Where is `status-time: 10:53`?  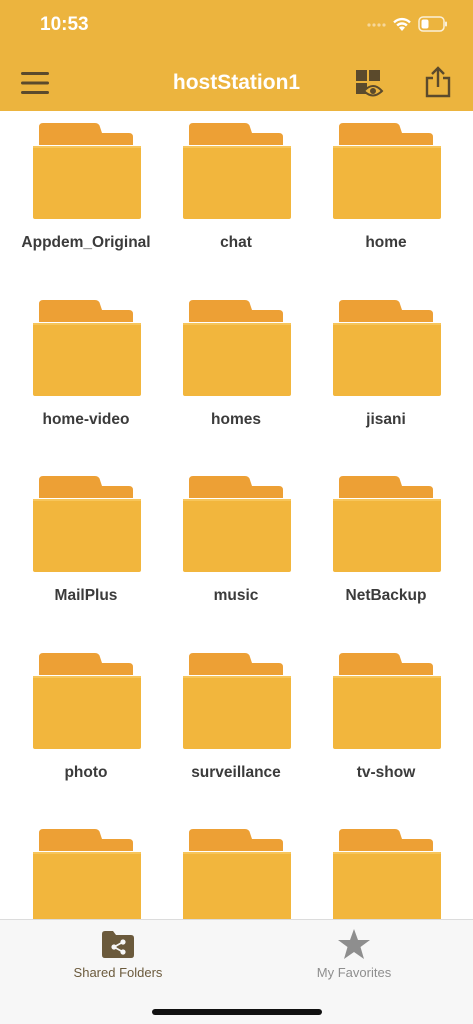
status-time: 10:53 is located at coordinates (64, 24).